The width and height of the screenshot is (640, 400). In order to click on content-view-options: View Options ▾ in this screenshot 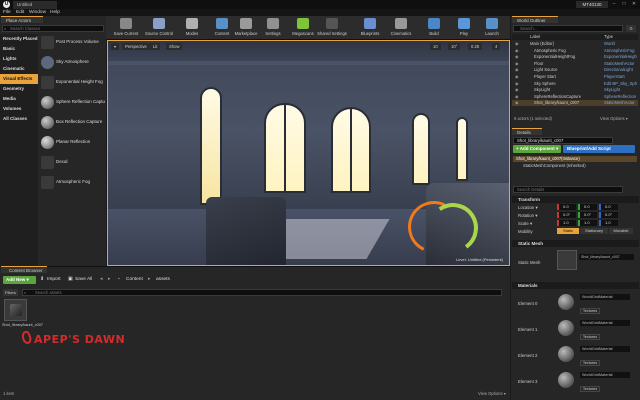, I will do `click(492, 393)`.